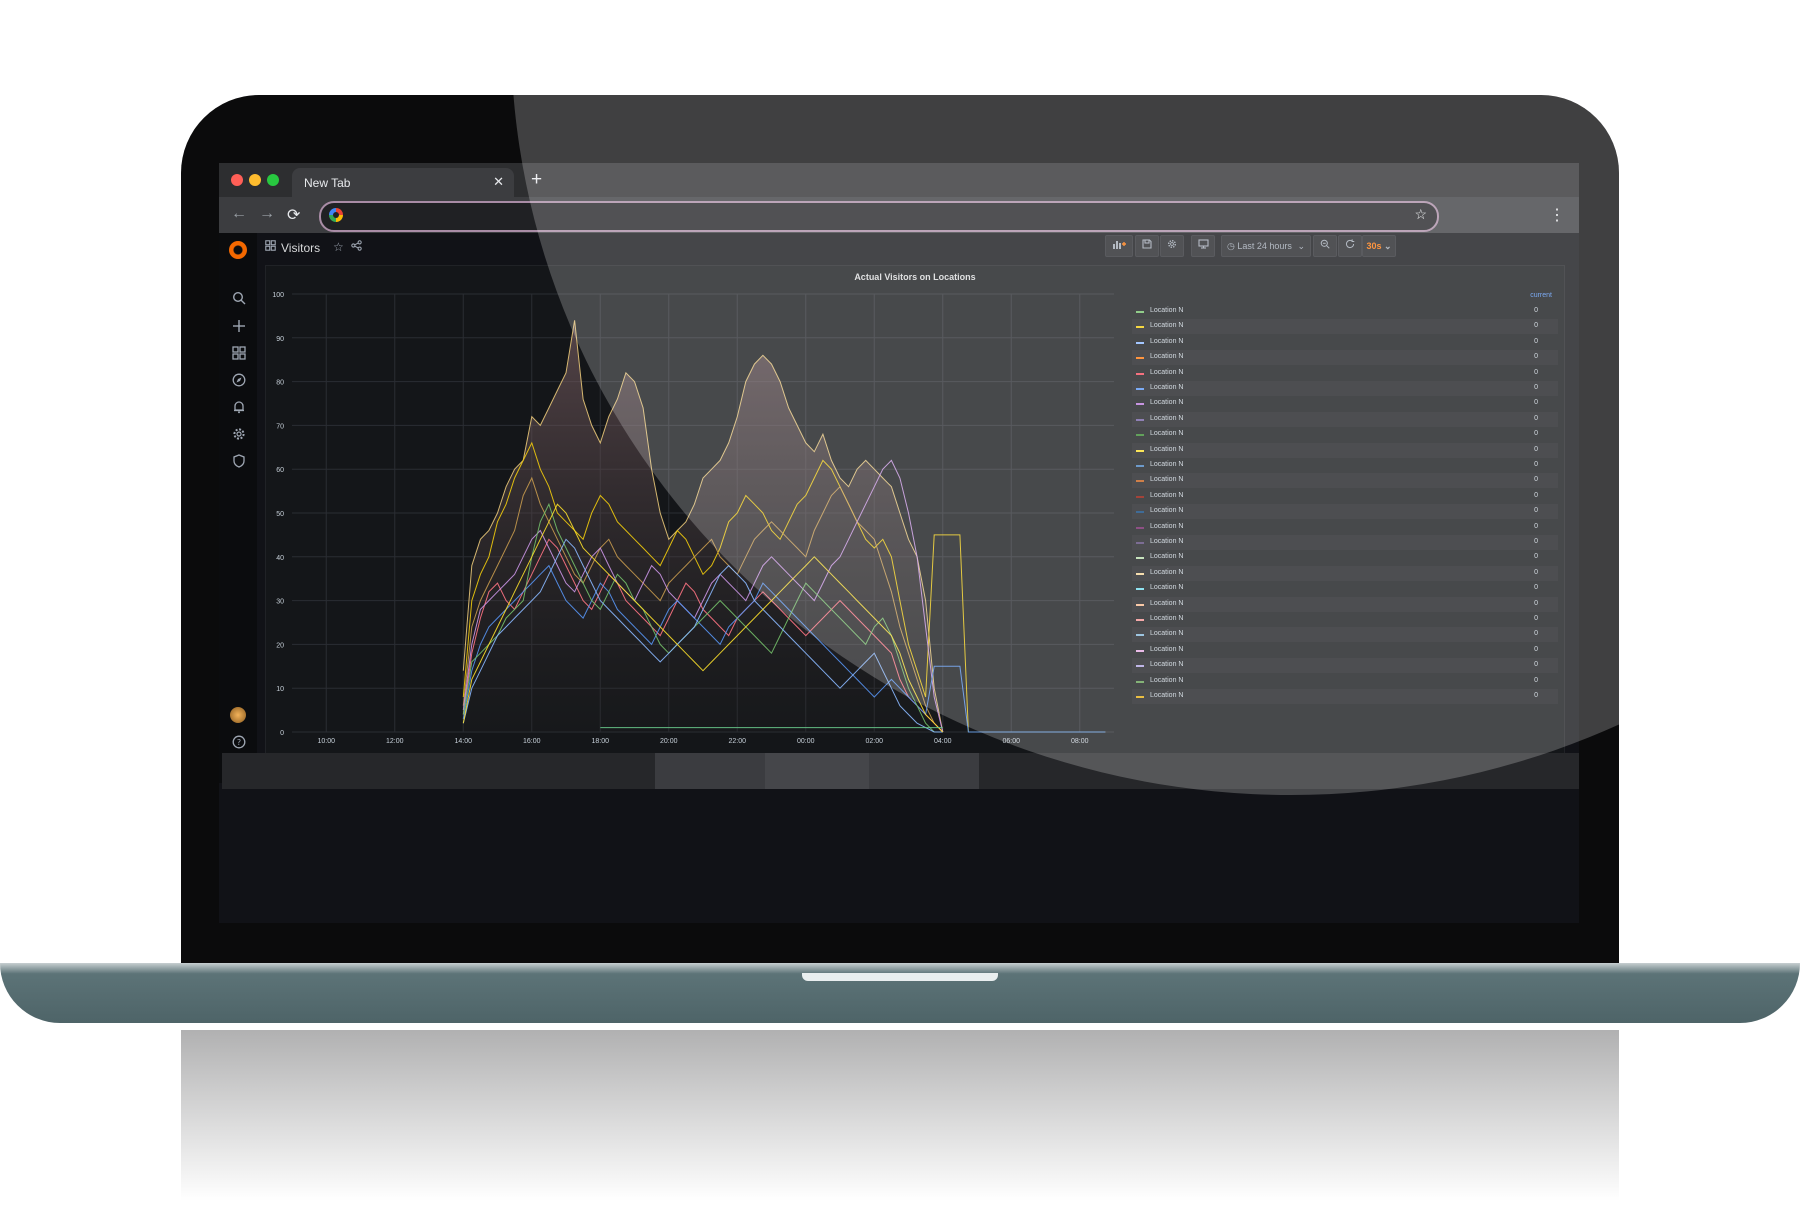 This screenshot has width=1800, height=1231. What do you see at coordinates (1203, 246) in the screenshot?
I see `cycle-view-mode-button` at bounding box center [1203, 246].